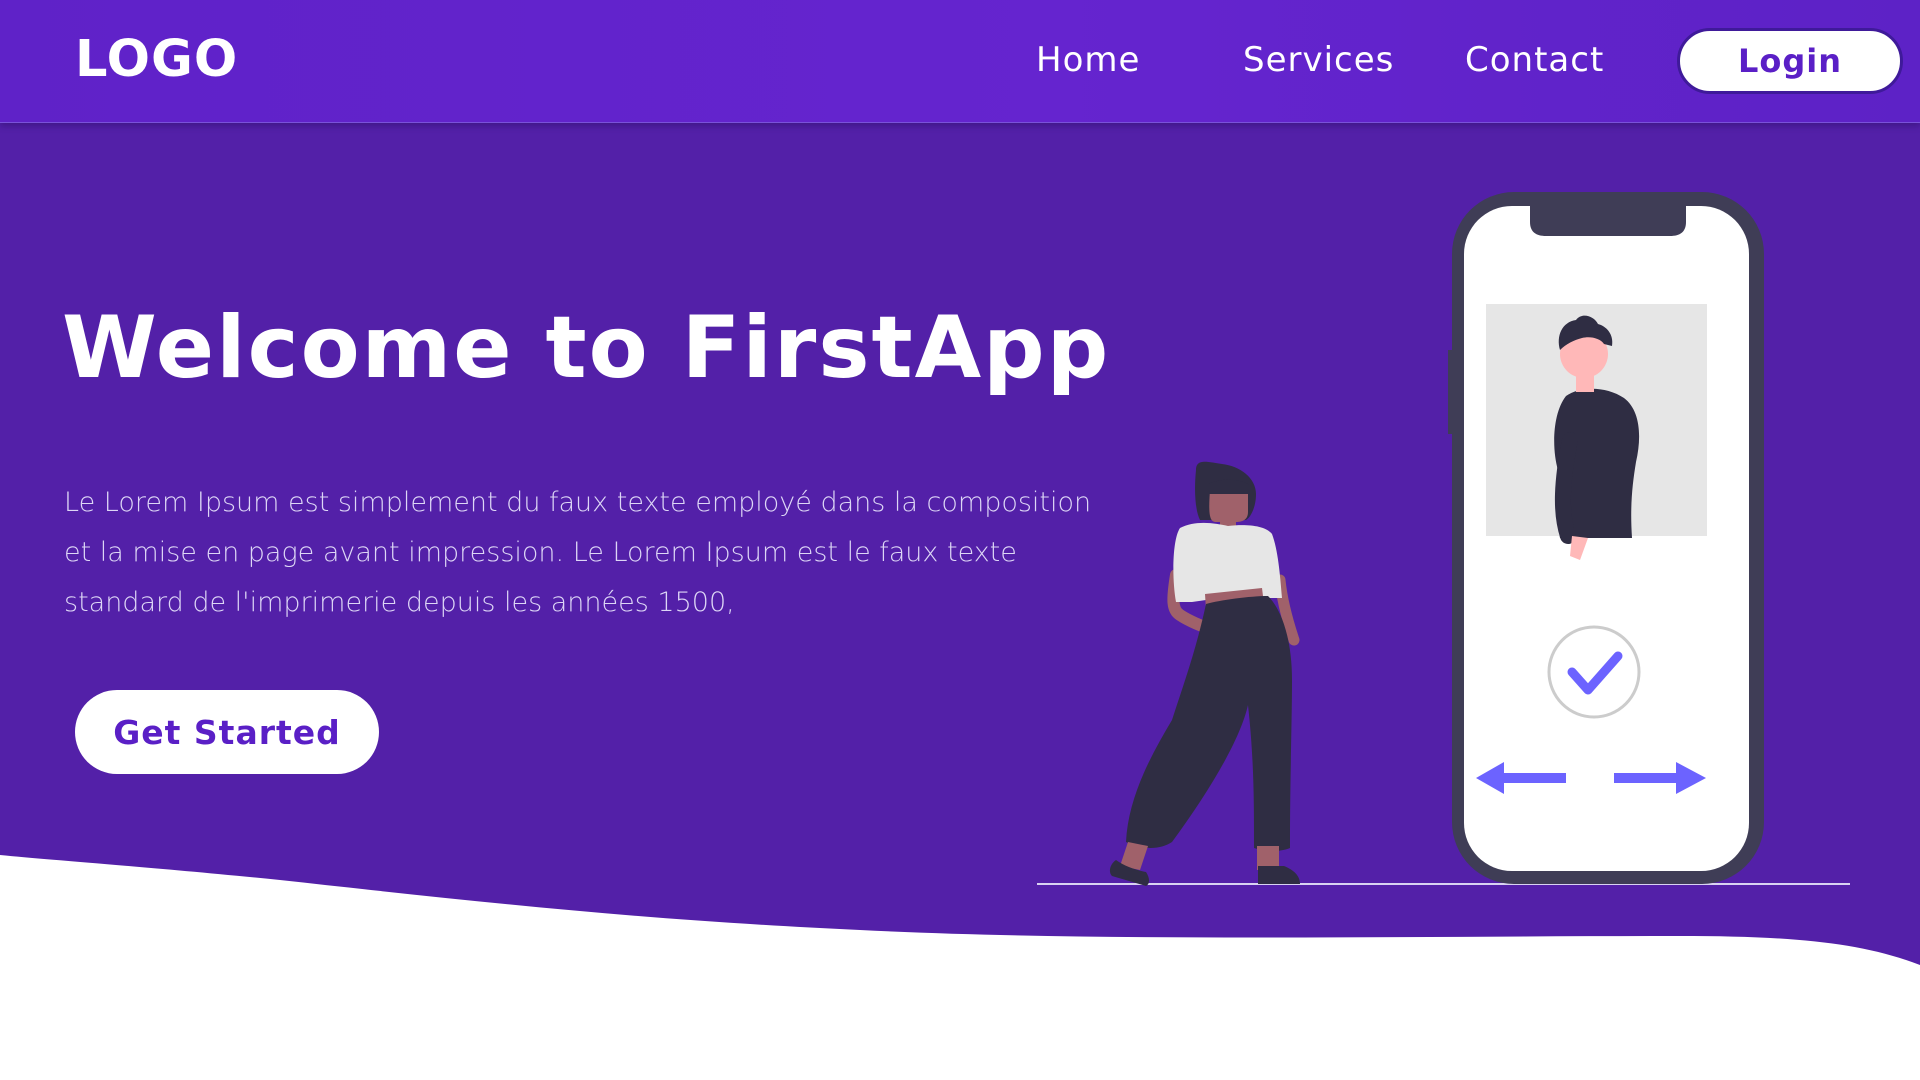  What do you see at coordinates (1534, 60) in the screenshot?
I see `nav-link-contact: Contact` at bounding box center [1534, 60].